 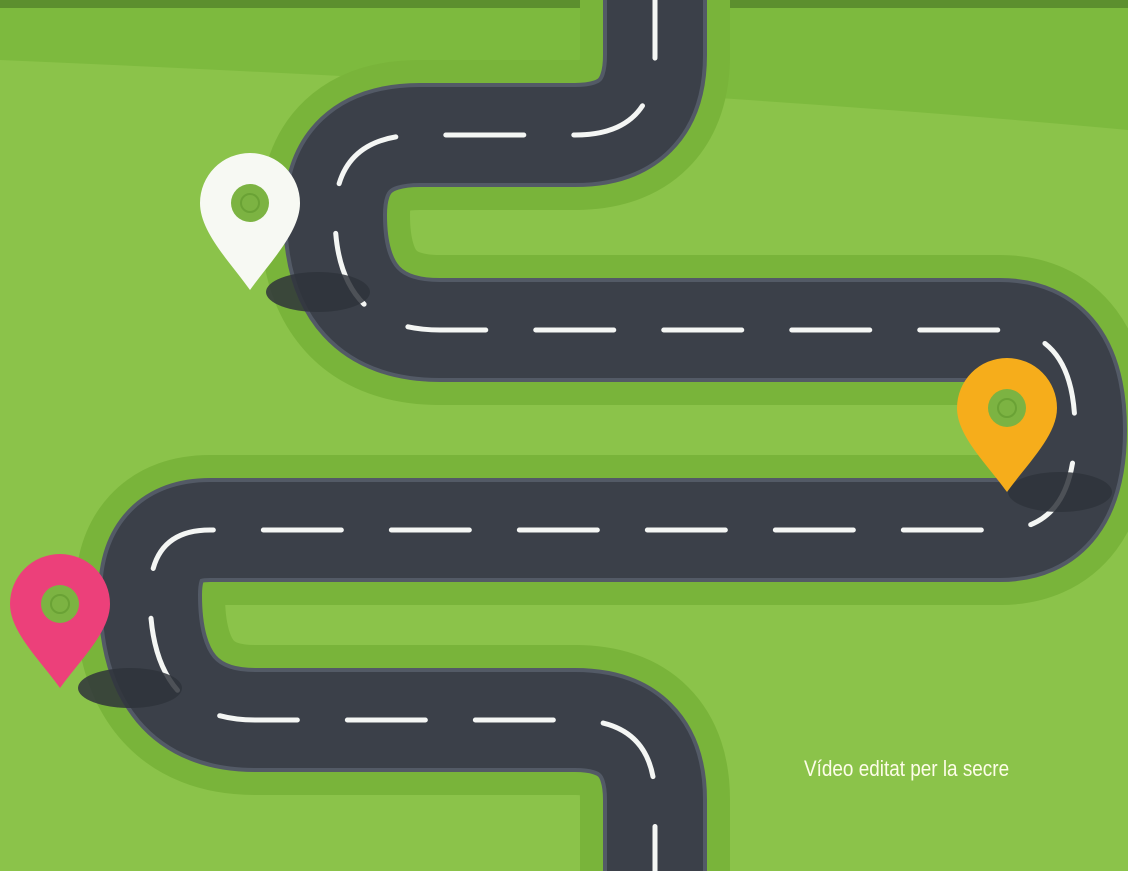 What do you see at coordinates (907, 768) in the screenshot?
I see `video-credit-caption: Vídeo editat per la secre` at bounding box center [907, 768].